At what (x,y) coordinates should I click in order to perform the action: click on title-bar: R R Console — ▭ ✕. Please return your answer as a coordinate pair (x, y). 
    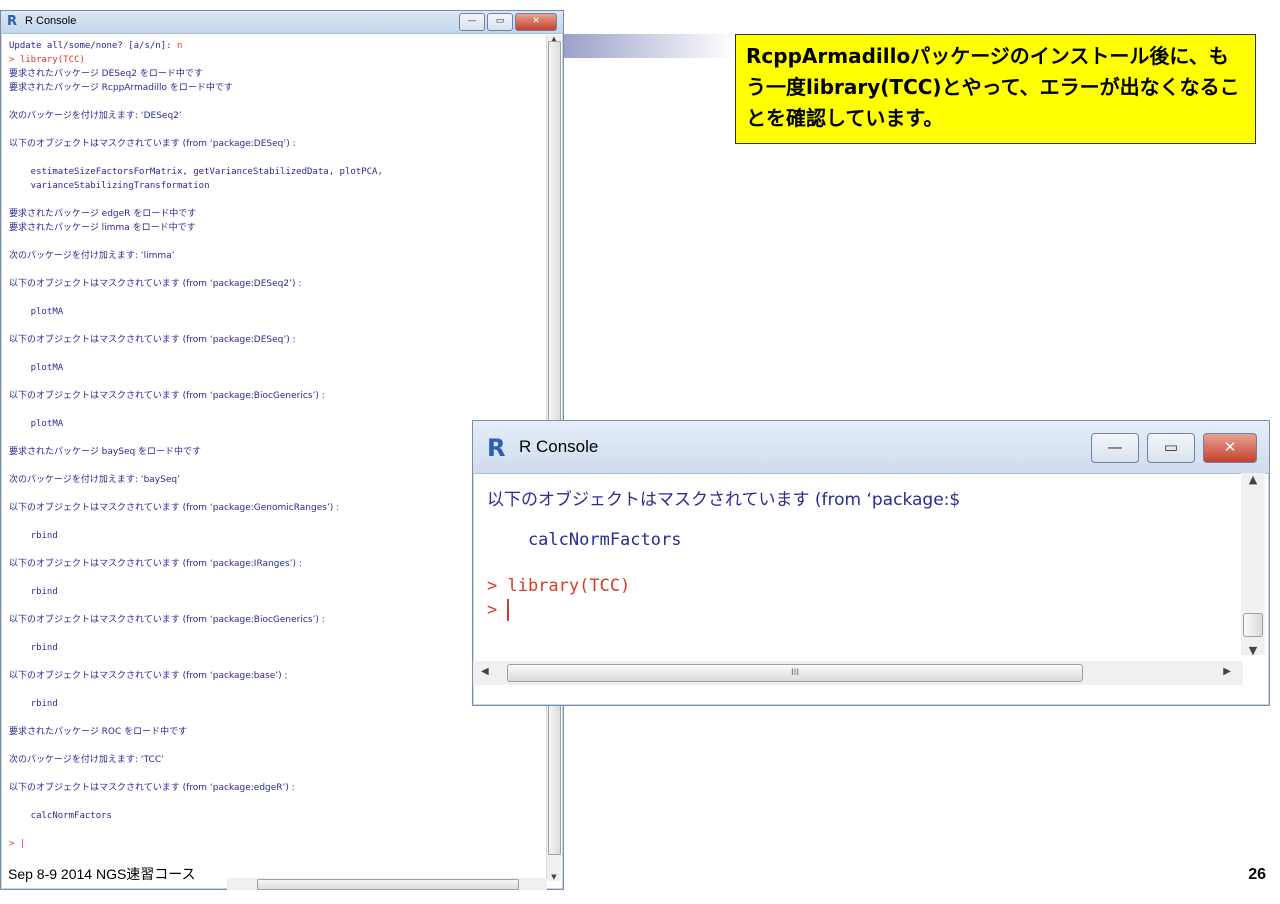
    Looking at the image, I should click on (282, 22).